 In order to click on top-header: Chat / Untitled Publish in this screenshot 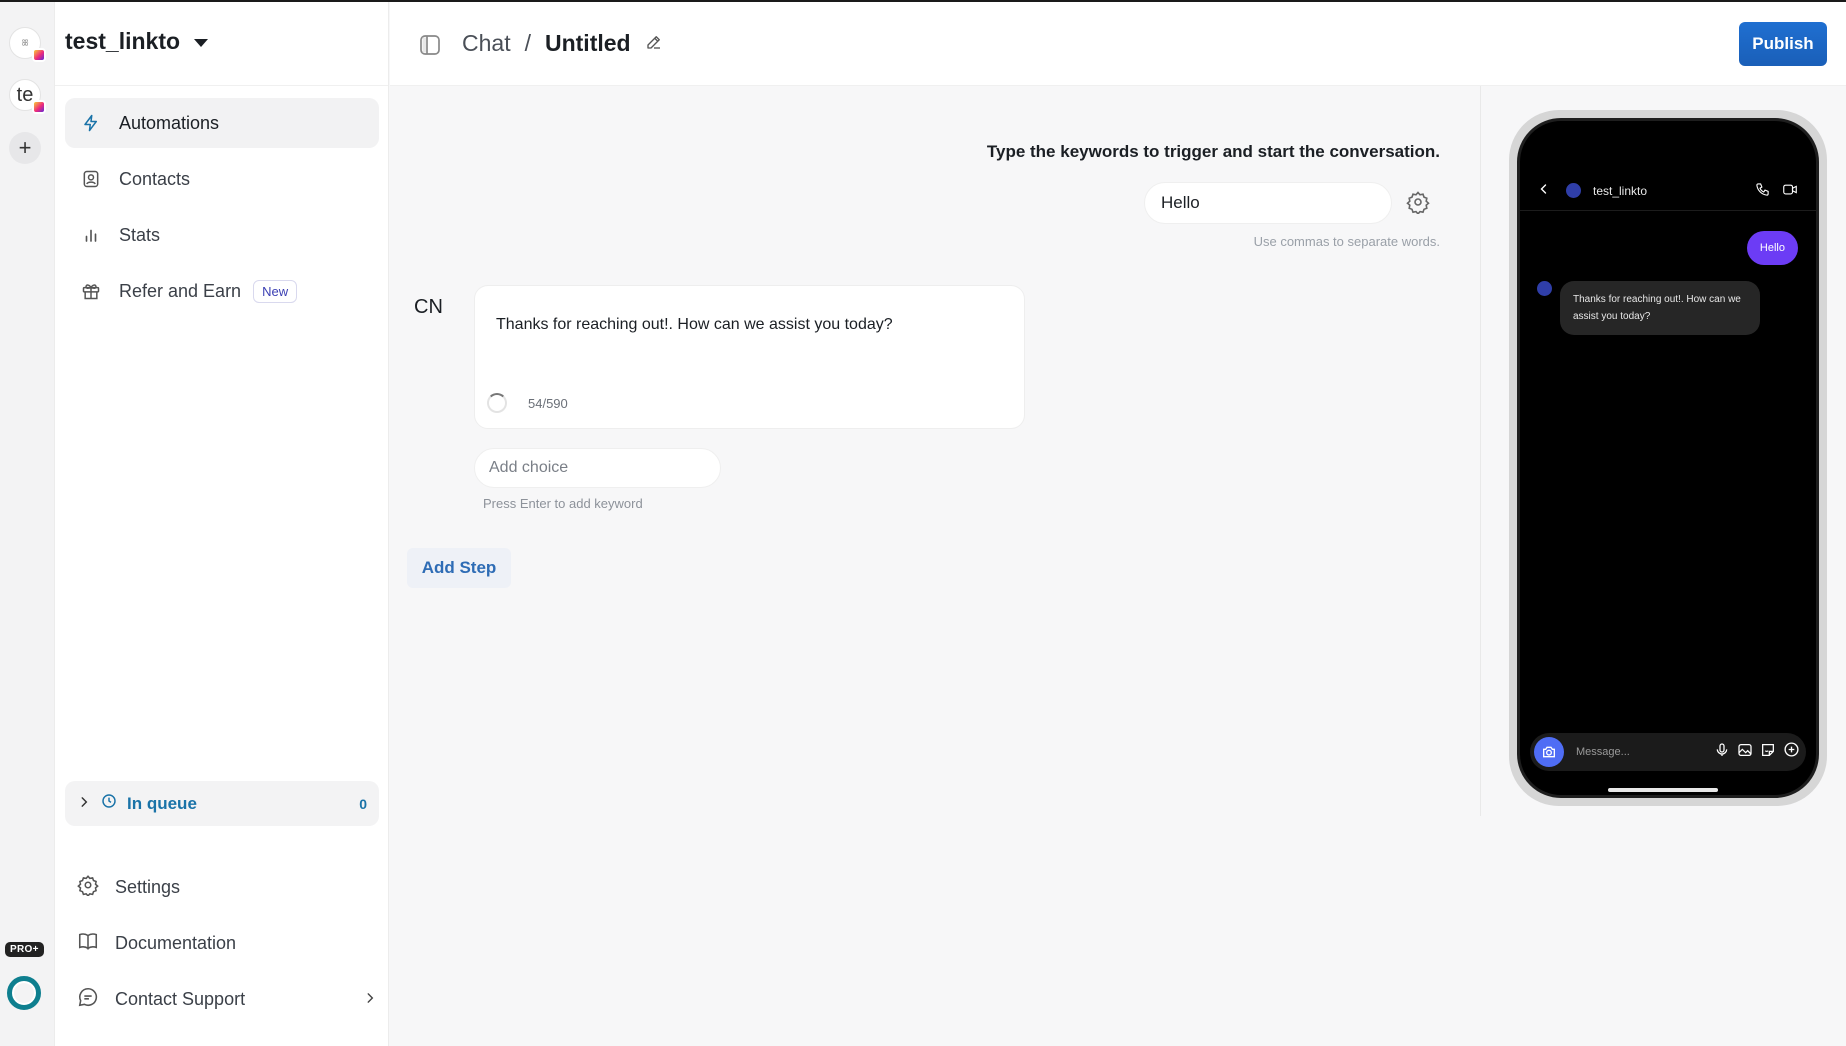, I will do `click(1118, 44)`.